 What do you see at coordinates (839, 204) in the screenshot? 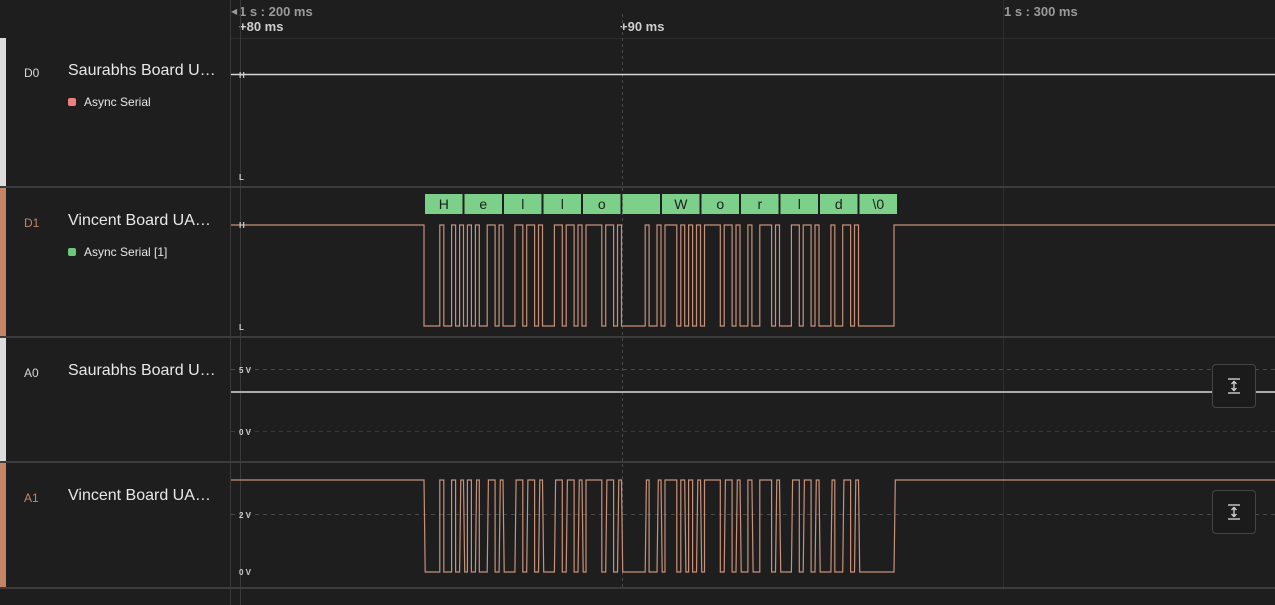
I see `decoded-byte-label: d` at bounding box center [839, 204].